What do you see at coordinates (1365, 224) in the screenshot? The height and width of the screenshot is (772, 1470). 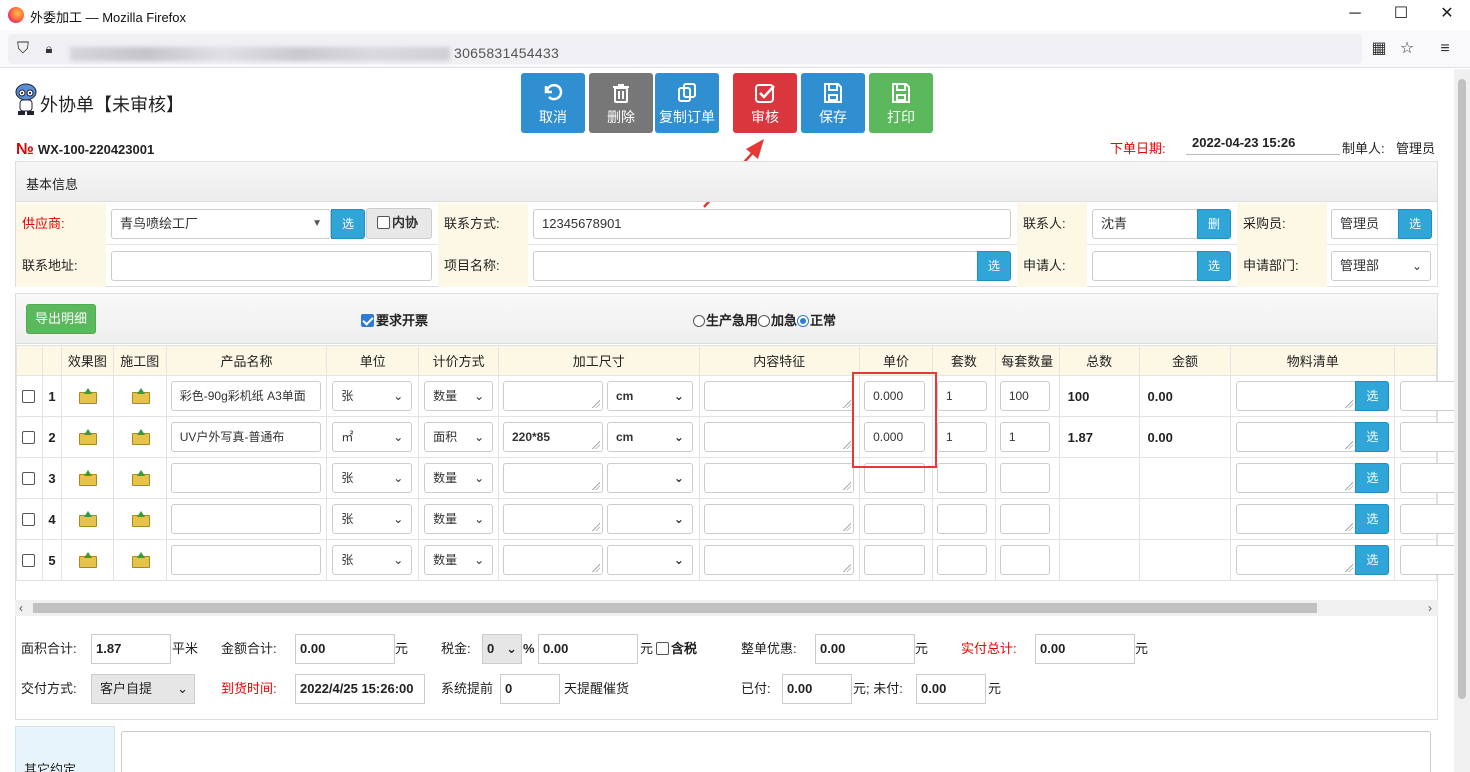 I see `buyer-field: 管理员` at bounding box center [1365, 224].